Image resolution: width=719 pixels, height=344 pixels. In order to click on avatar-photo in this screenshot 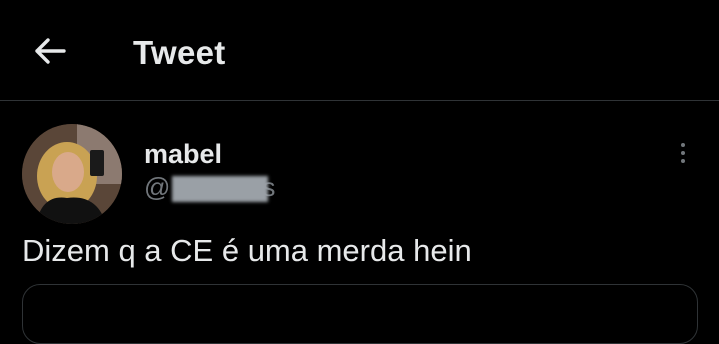, I will do `click(72, 174)`.